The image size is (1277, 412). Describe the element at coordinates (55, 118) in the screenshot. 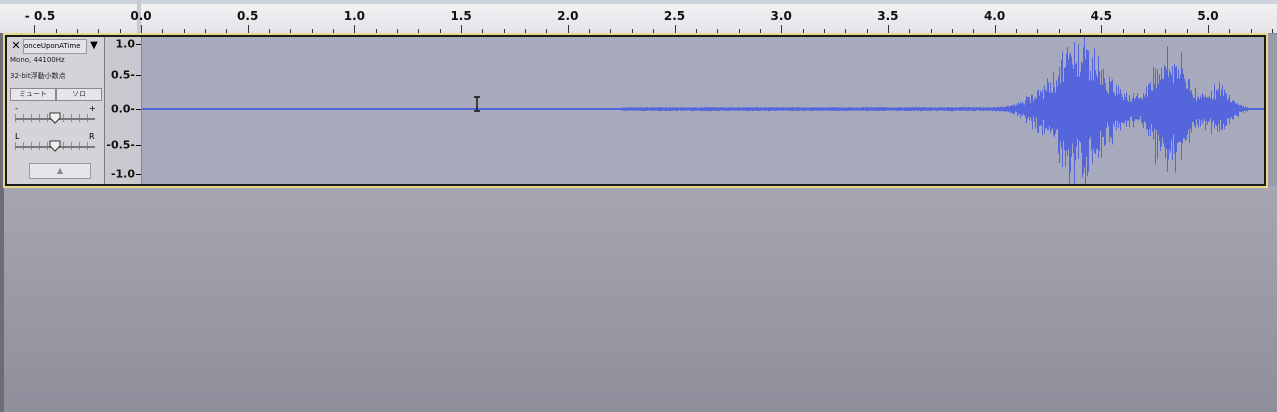

I see `gain-slider-thumb` at that location.